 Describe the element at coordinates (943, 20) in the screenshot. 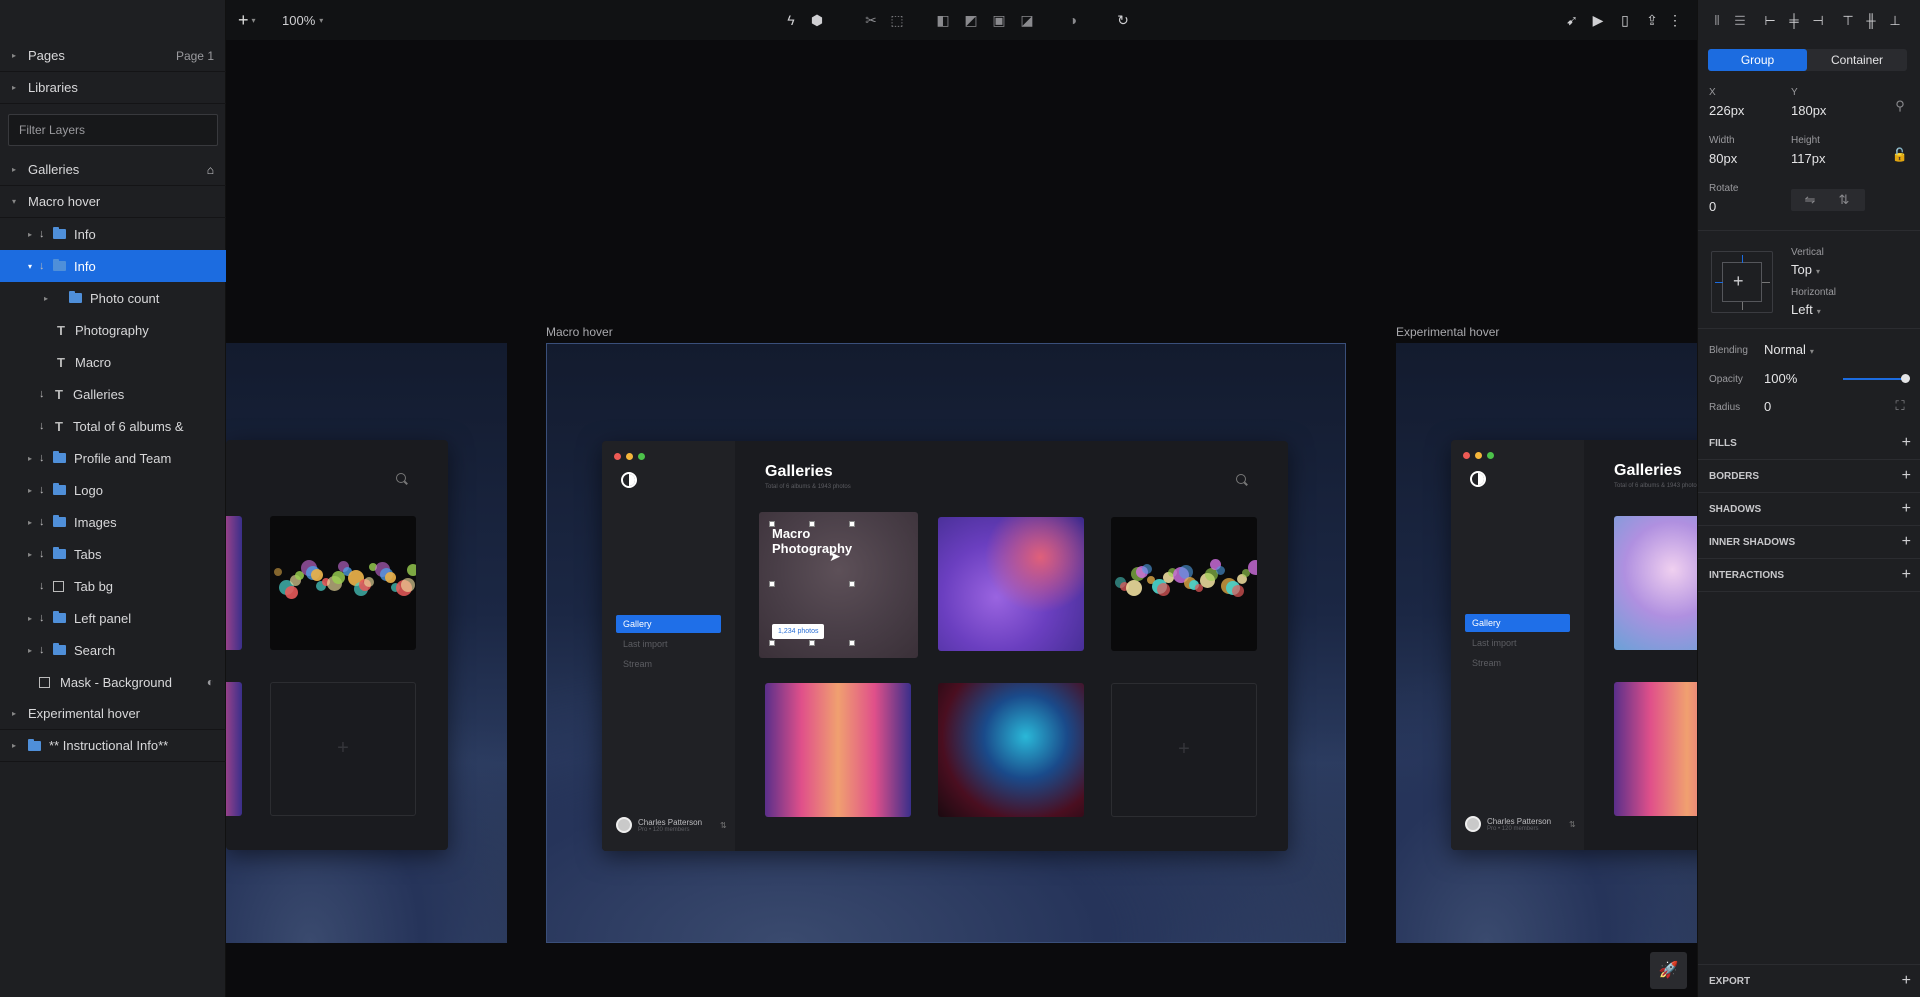

I see `union-icon: ◧` at that location.